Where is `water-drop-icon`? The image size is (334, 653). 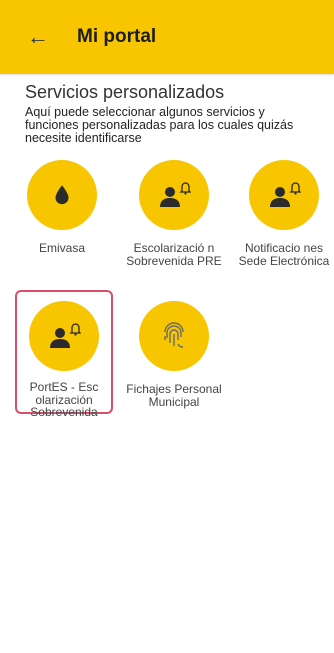 water-drop-icon is located at coordinates (62, 195).